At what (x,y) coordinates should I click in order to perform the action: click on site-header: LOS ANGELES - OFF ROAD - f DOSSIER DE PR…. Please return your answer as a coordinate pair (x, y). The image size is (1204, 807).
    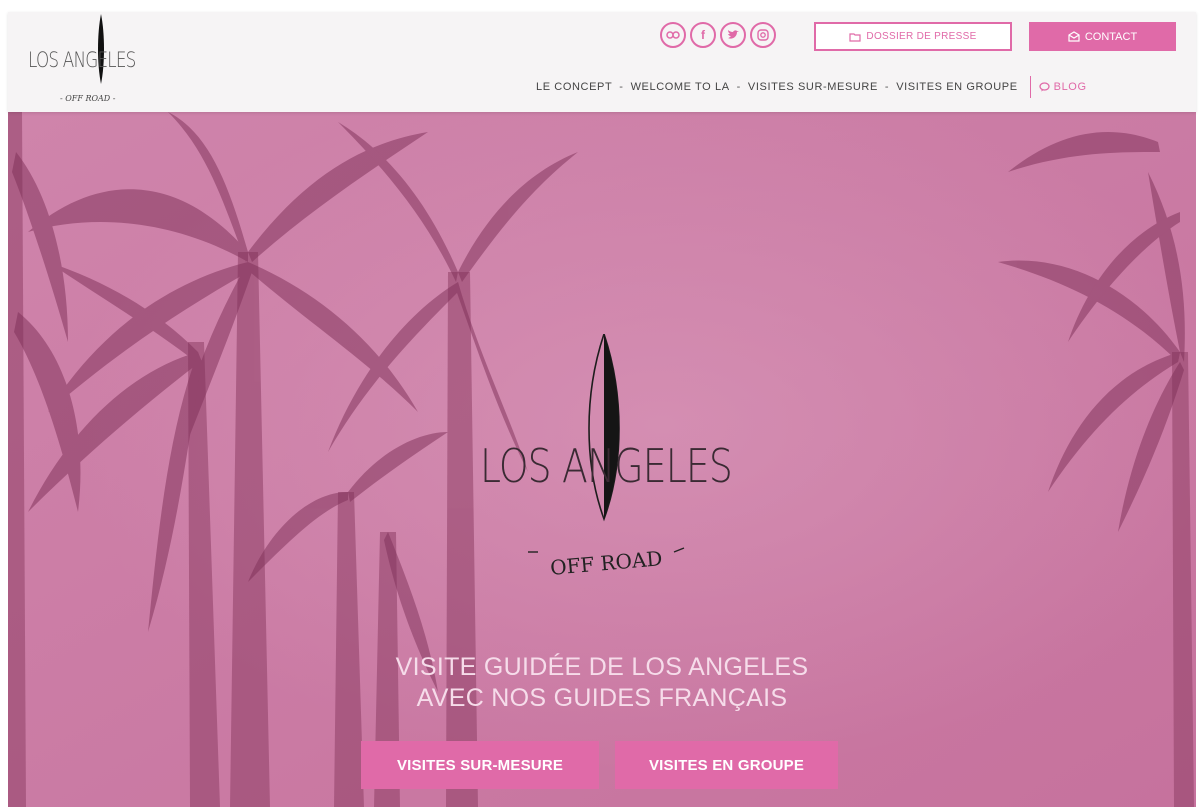
    Looking at the image, I should click on (602, 62).